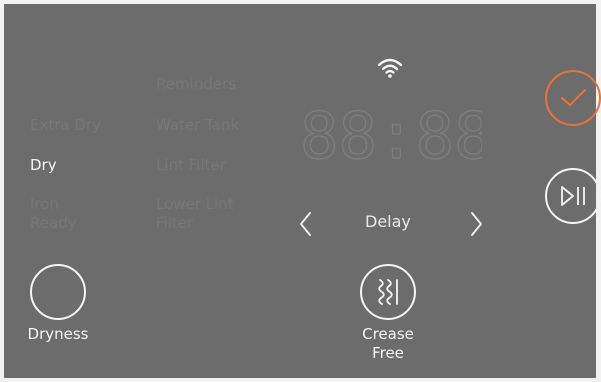  What do you see at coordinates (195, 213) in the screenshot?
I see `lower-lint-filter-indicator: Lower Lint Filter` at bounding box center [195, 213].